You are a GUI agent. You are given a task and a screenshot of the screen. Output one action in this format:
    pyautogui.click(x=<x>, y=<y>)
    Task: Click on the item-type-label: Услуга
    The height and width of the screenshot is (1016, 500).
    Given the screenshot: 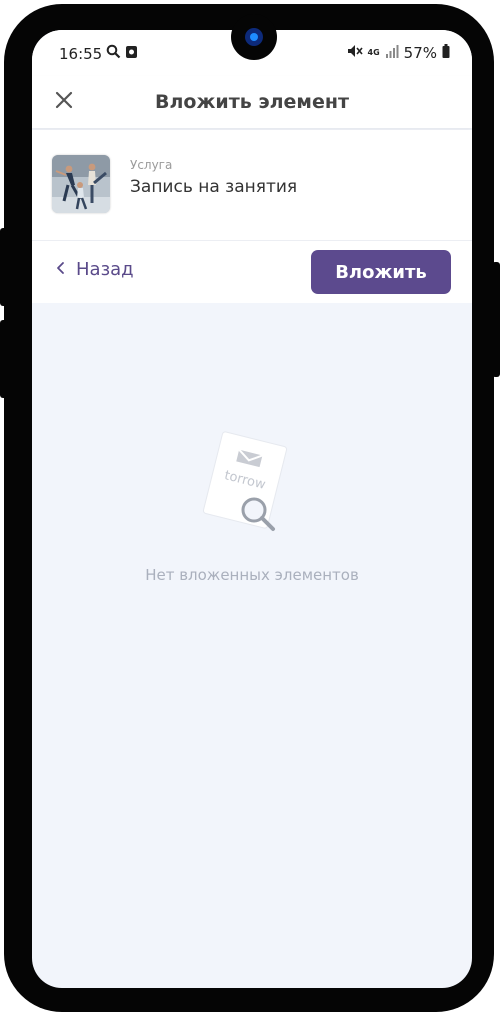 What is the action you would take?
    pyautogui.click(x=151, y=165)
    